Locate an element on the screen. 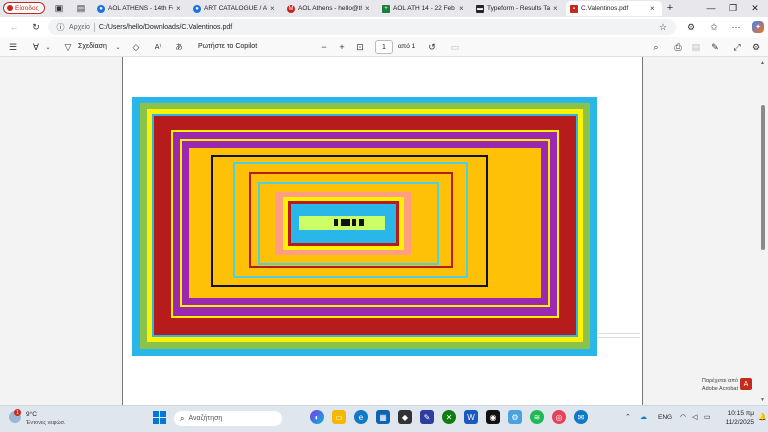  tab-title: AOL ATH 14 - 22 Feb 20 is located at coordinates (424, 8).